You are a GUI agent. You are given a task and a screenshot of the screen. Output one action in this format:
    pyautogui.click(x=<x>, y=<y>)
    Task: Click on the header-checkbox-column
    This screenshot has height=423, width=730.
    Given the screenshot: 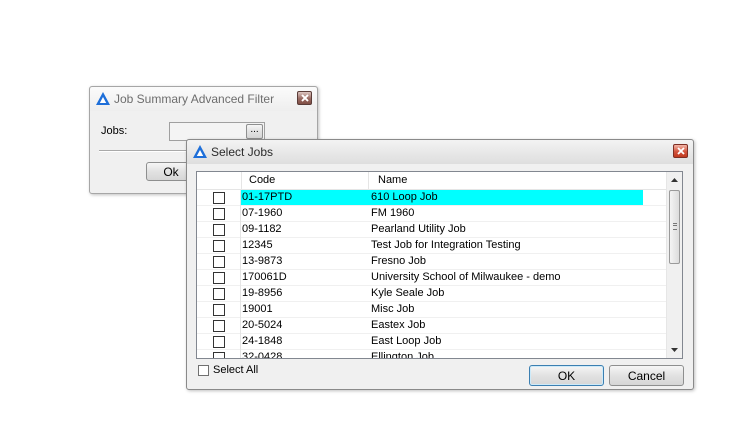 What is the action you would take?
    pyautogui.click(x=219, y=180)
    